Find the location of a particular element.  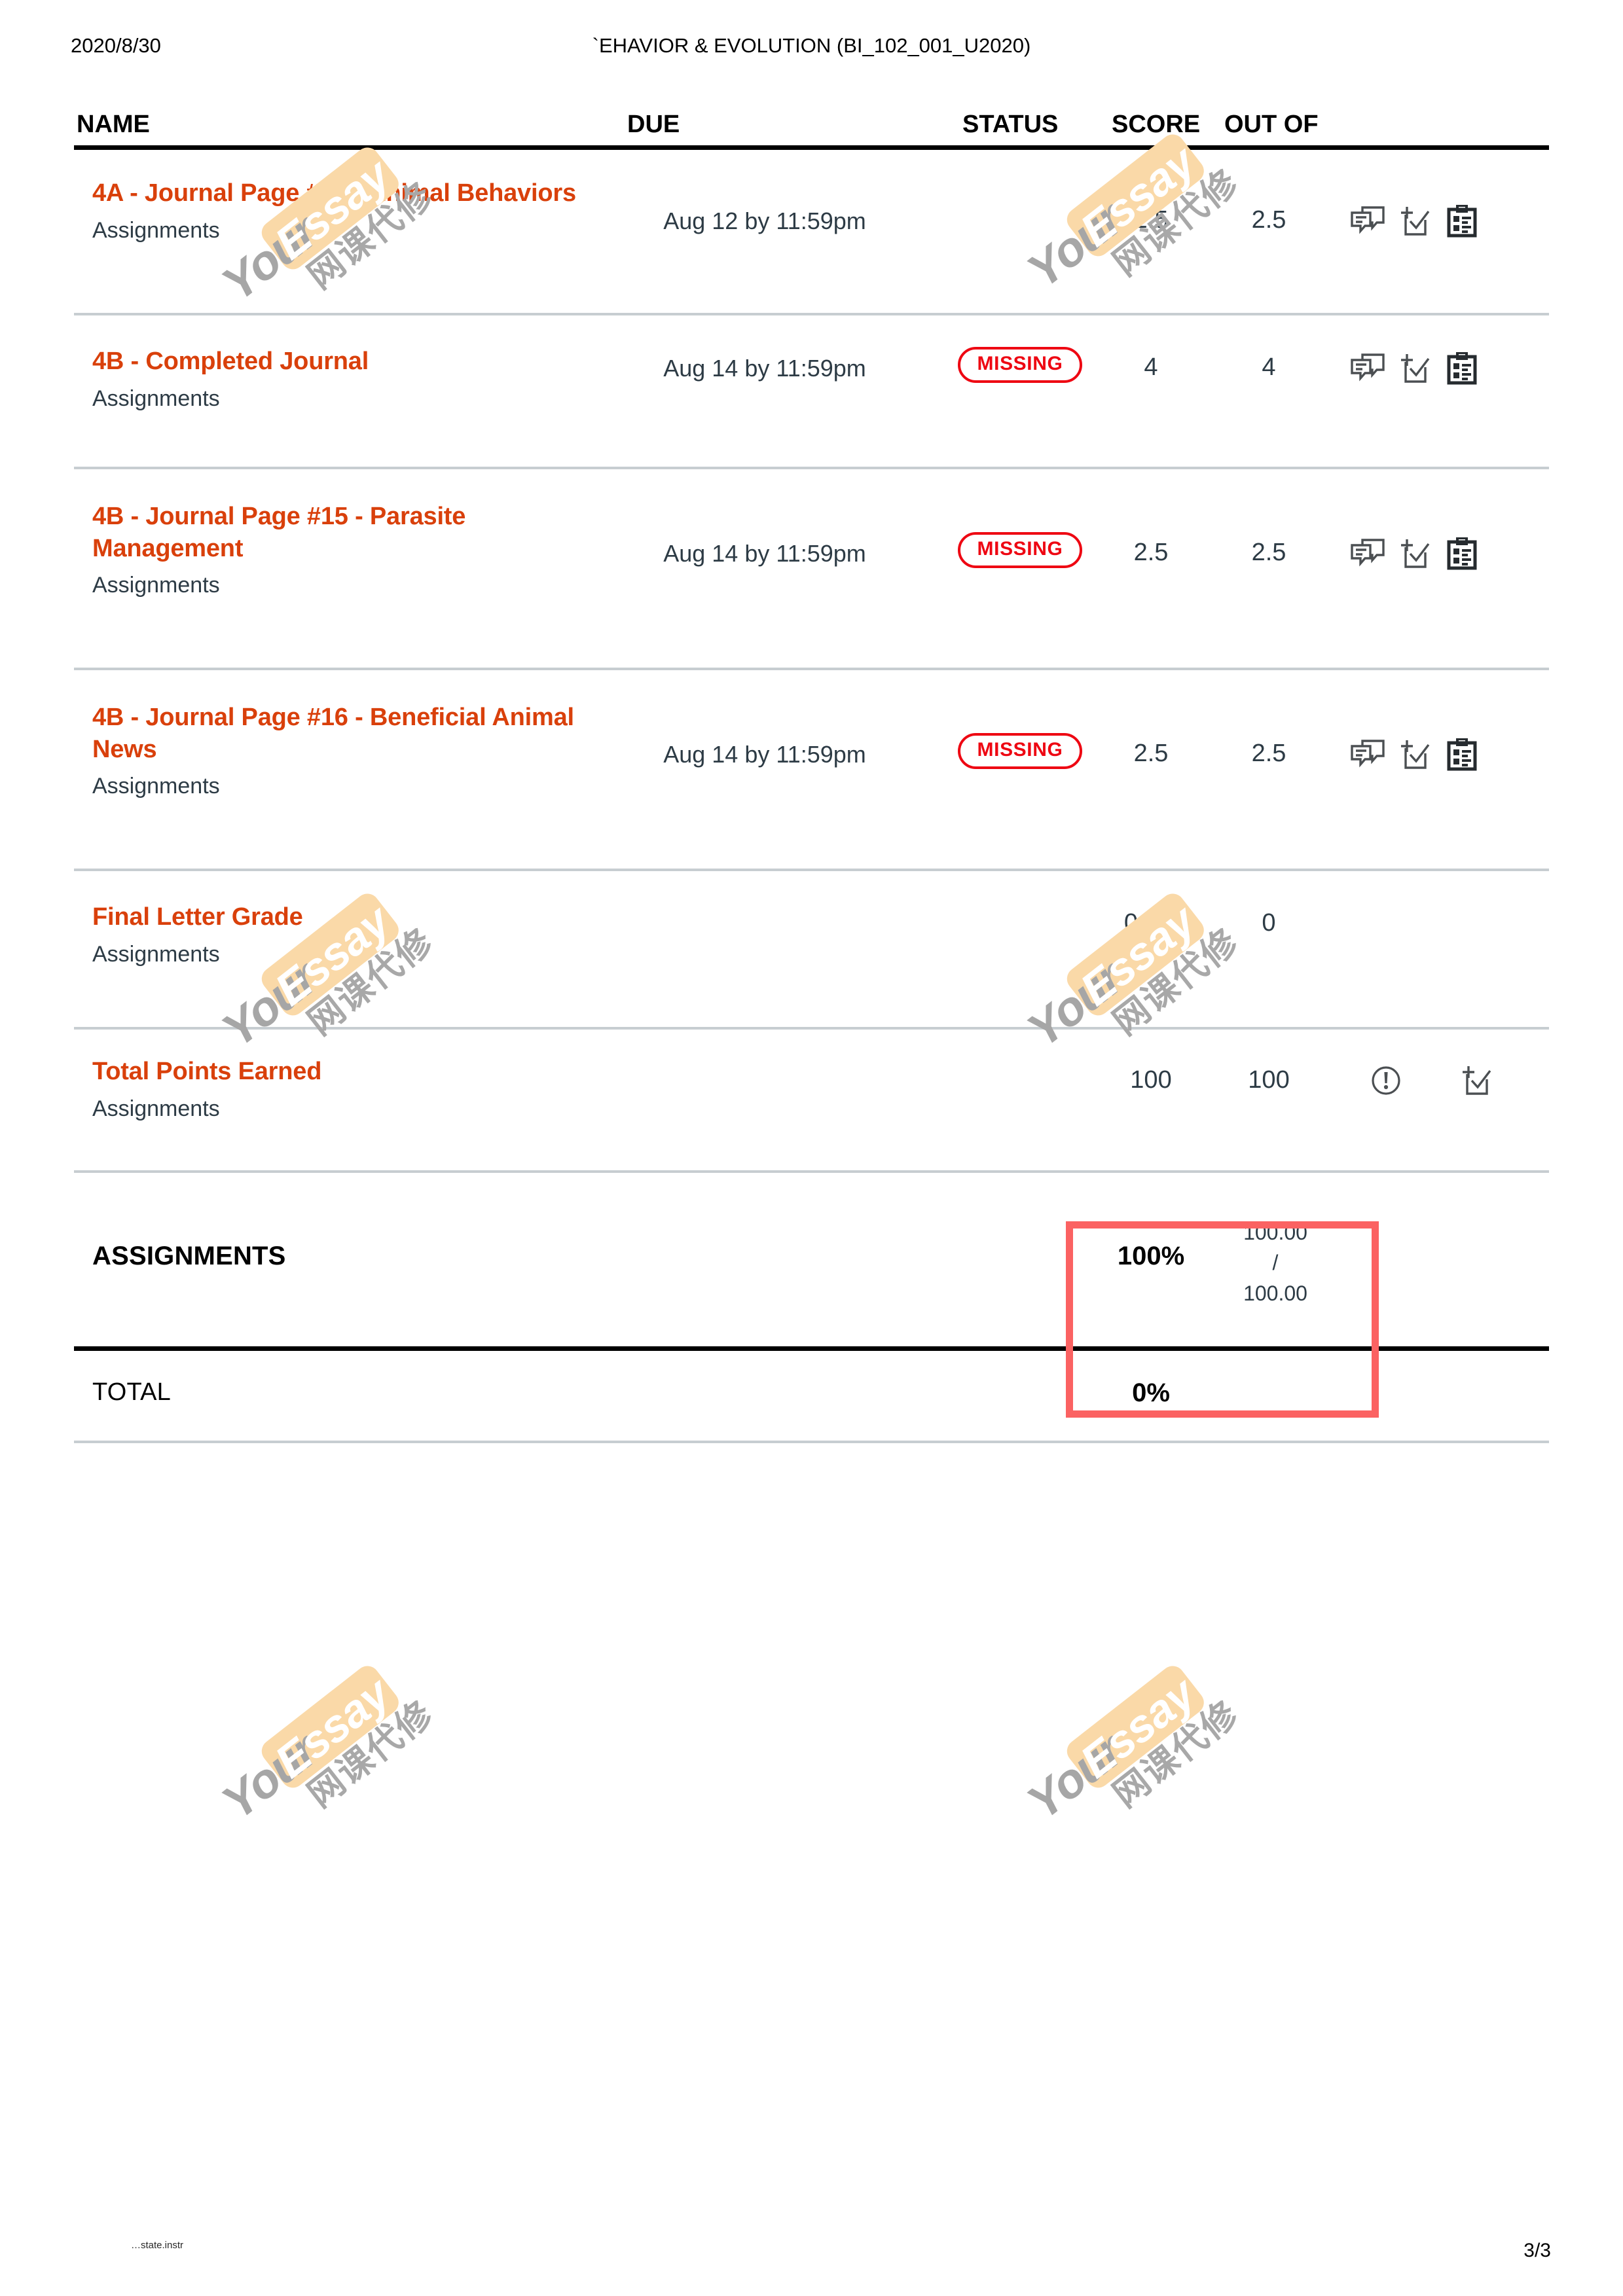

total-rule is located at coordinates (811, 1348).